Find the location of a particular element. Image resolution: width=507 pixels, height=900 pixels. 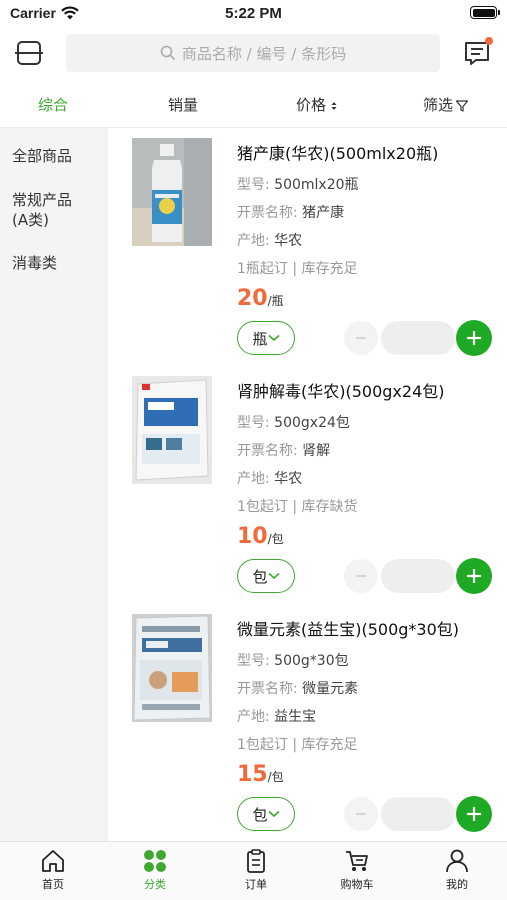

filter-label: 筛选 is located at coordinates (438, 105).